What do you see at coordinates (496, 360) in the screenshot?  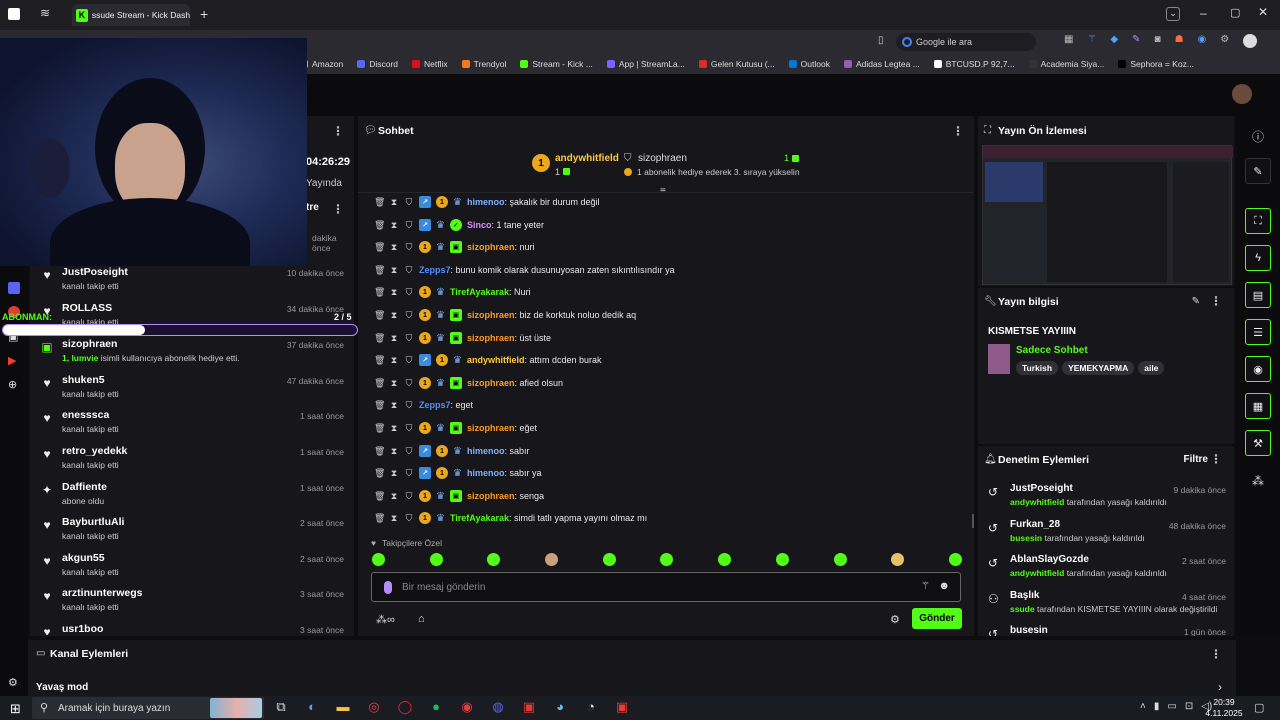 I see `chat-username: andywhitfield` at bounding box center [496, 360].